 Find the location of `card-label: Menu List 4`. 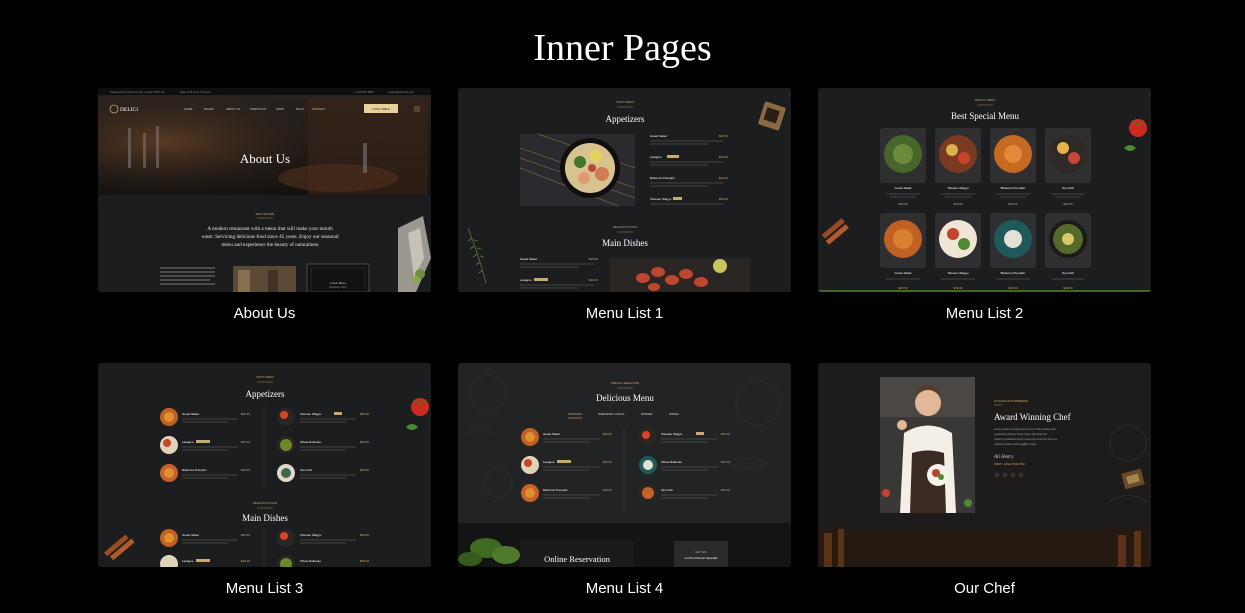

card-label: Menu List 4 is located at coordinates (624, 589).